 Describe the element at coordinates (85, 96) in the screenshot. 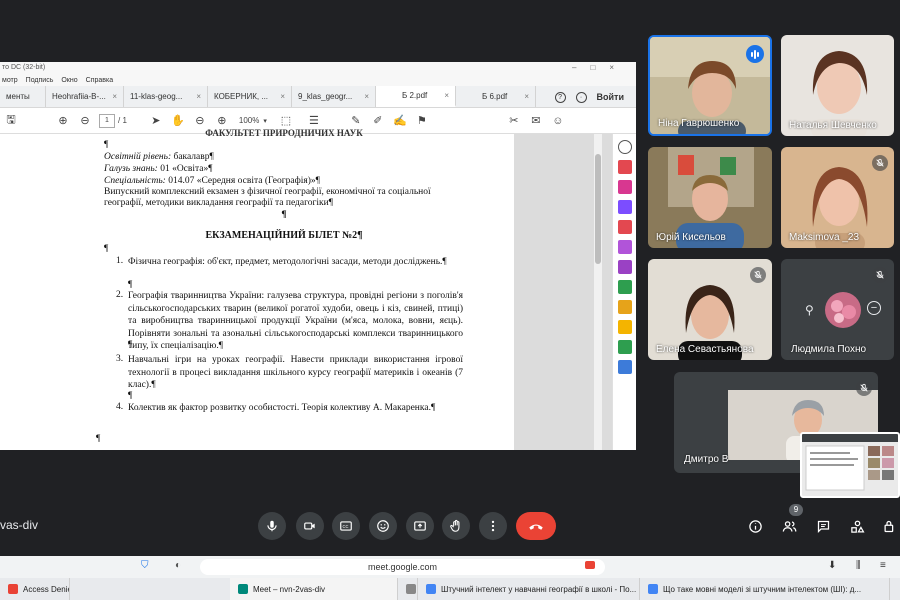

I see `tab-doc: Heohrafiia-B-... ×` at that location.